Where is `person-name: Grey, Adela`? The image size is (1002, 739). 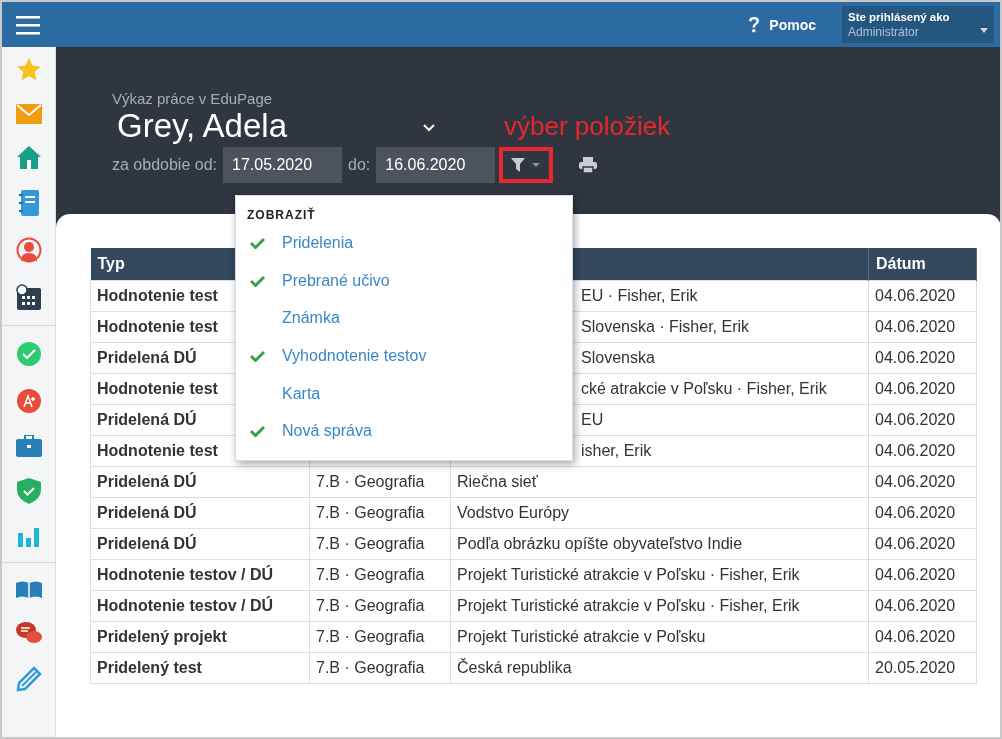 person-name: Grey, Adela is located at coordinates (202, 126).